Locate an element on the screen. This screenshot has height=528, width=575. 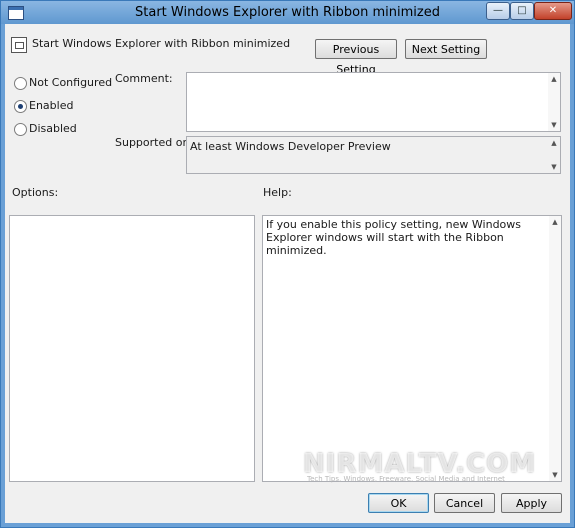
radio-button-selected-icon is located at coordinates (20, 106).